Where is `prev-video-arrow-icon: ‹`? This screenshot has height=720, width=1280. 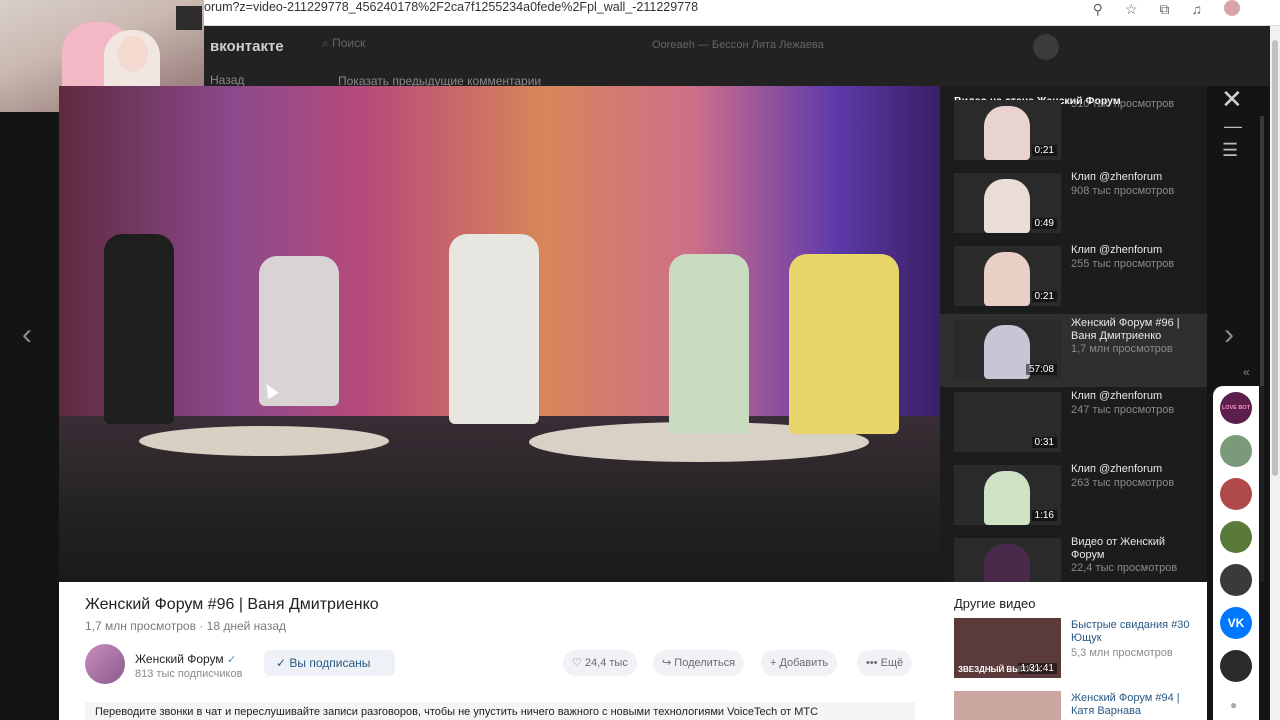 prev-video-arrow-icon: ‹ is located at coordinates (27, 335).